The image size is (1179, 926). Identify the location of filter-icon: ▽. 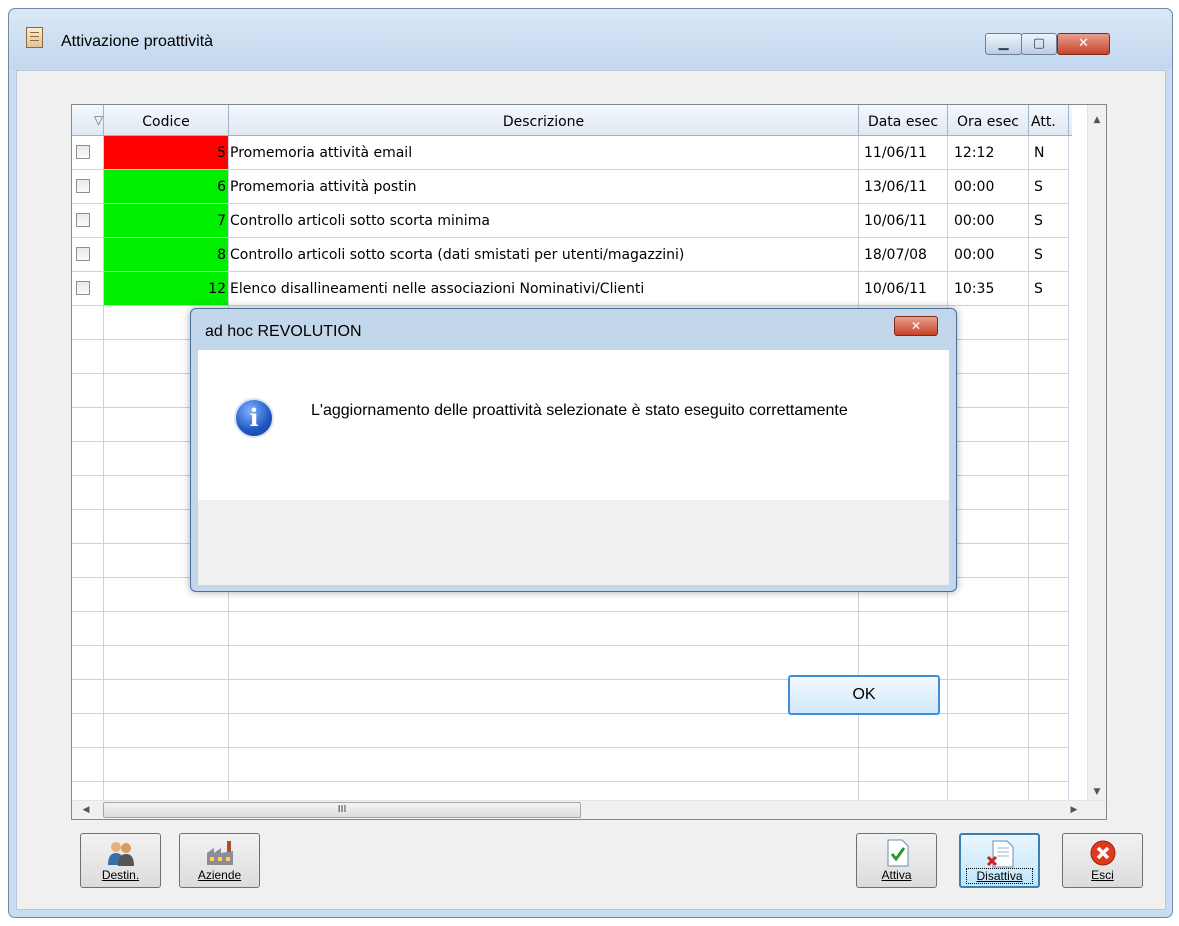
(98, 120).